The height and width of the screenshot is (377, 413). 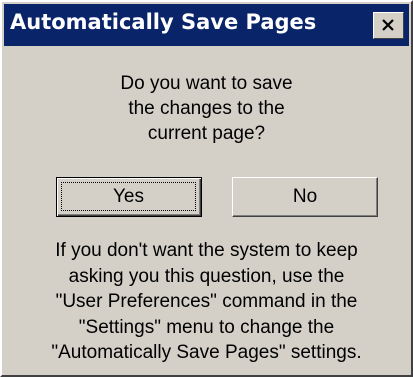 I want to click on info-line: asking you this question, use the, so click(x=206, y=276).